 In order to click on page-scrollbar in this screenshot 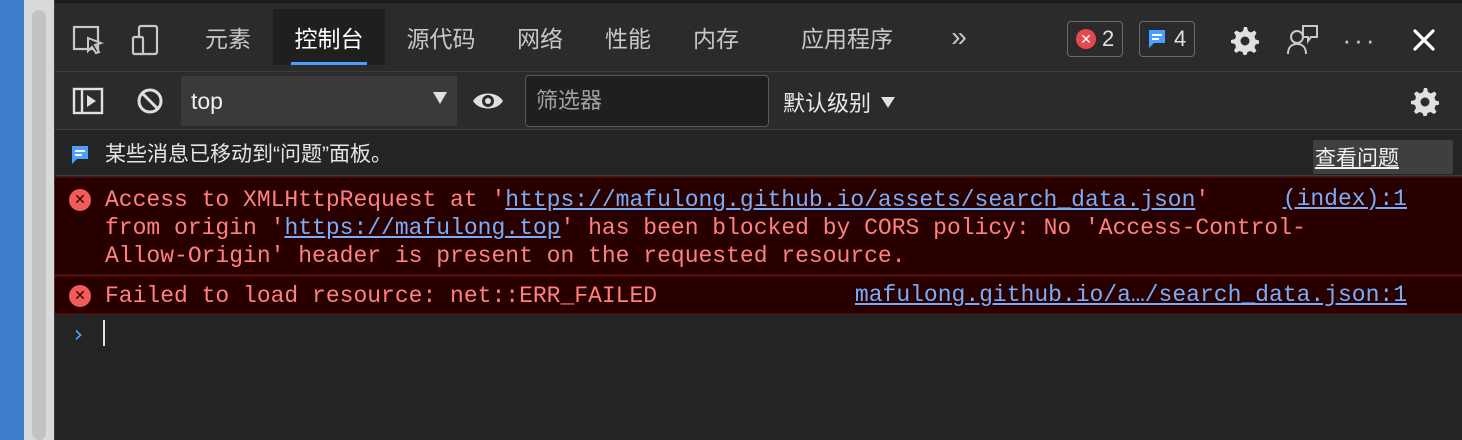, I will do `click(39, 225)`.